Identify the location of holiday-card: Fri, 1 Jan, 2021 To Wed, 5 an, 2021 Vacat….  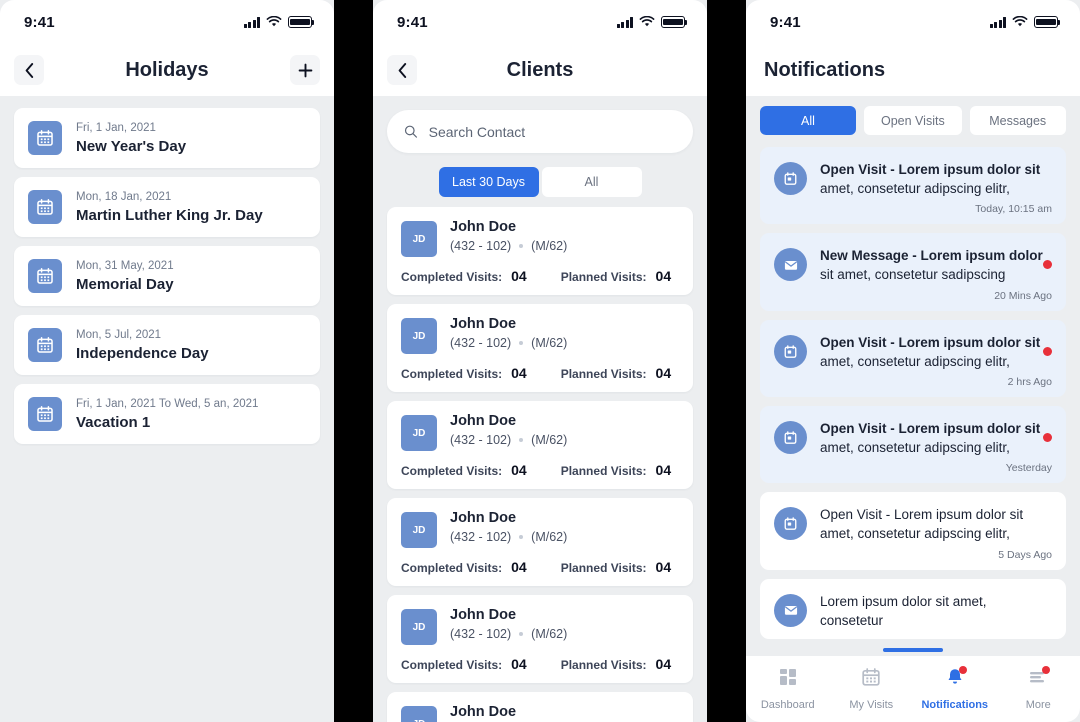
(167, 414).